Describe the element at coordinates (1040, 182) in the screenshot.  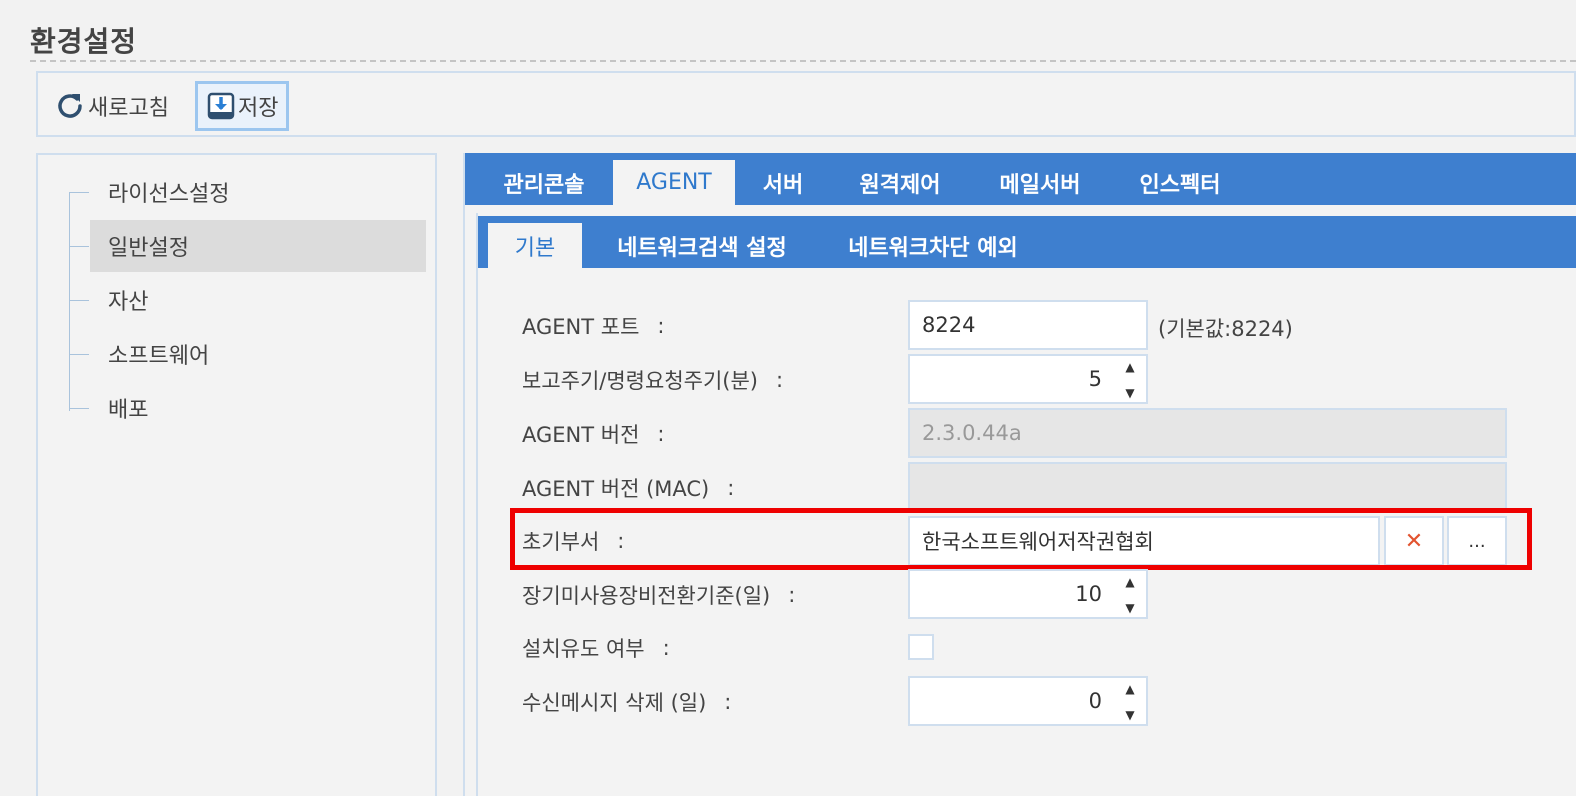
I see `tab-mail-server: 메일서버` at that location.